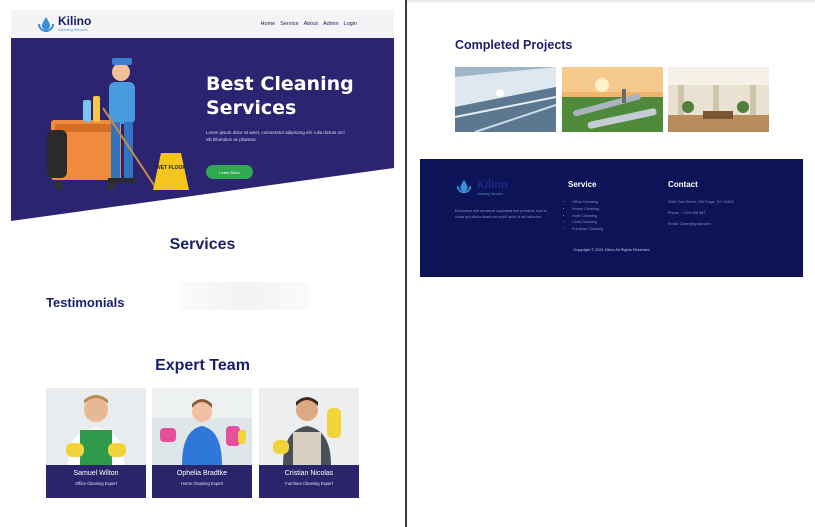 This screenshot has width=815, height=527. I want to click on footer-service-link: Cloth Cleaning, so click(587, 222).